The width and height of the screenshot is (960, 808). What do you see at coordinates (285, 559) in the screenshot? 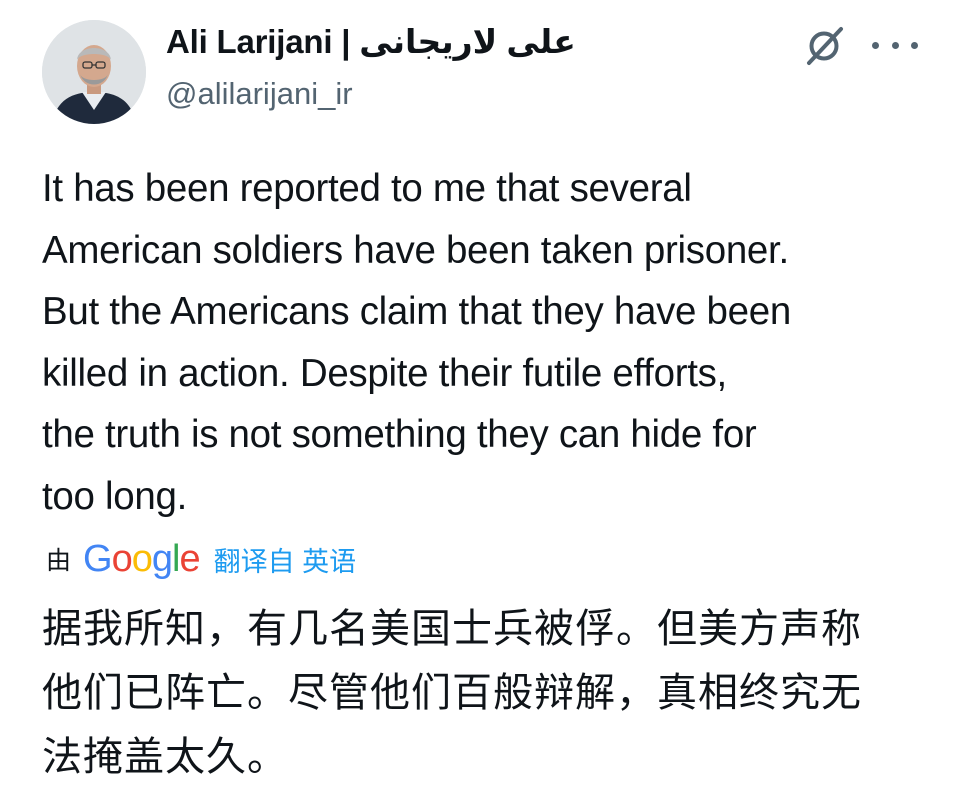
I see `translated-from-link: 翻译自 英语` at bounding box center [285, 559].